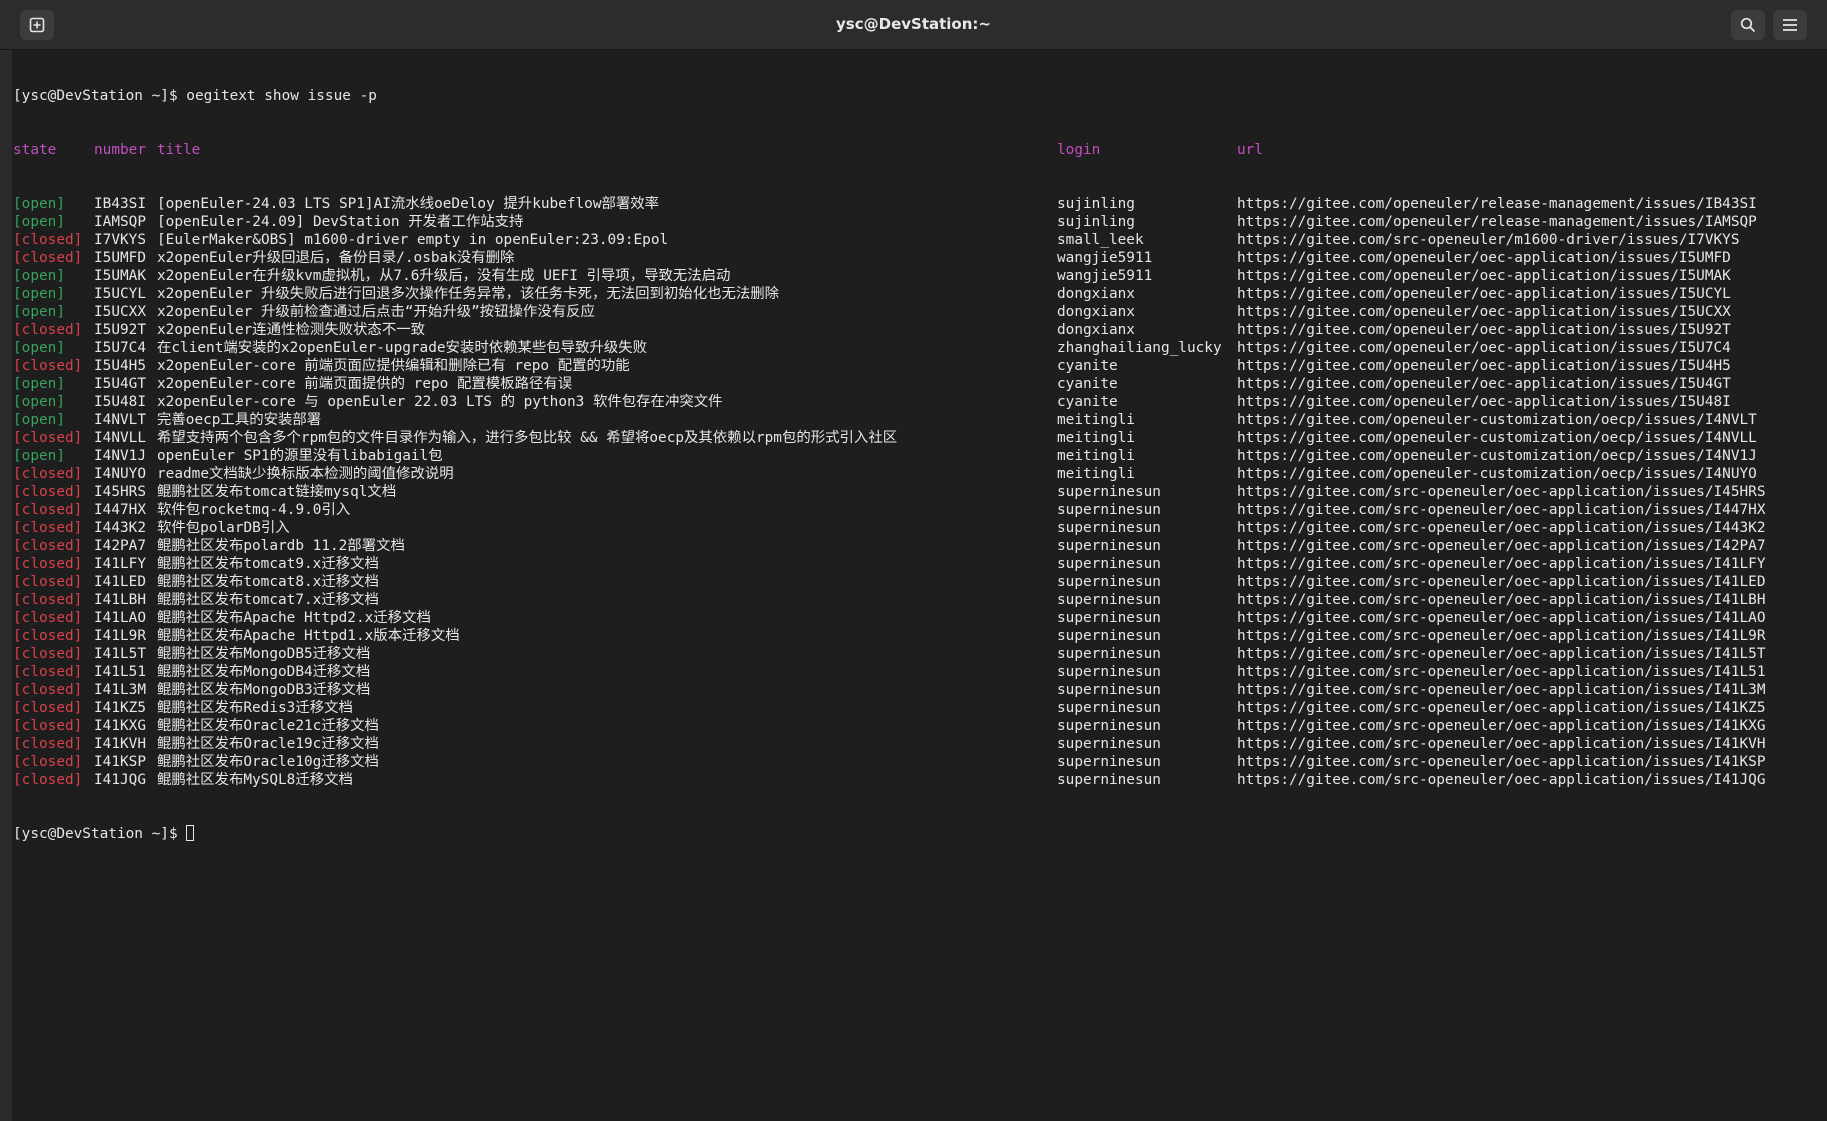 This screenshot has width=1827, height=1121. Describe the element at coordinates (120, 708) in the screenshot. I see `issue-number: I41KZ5` at that location.